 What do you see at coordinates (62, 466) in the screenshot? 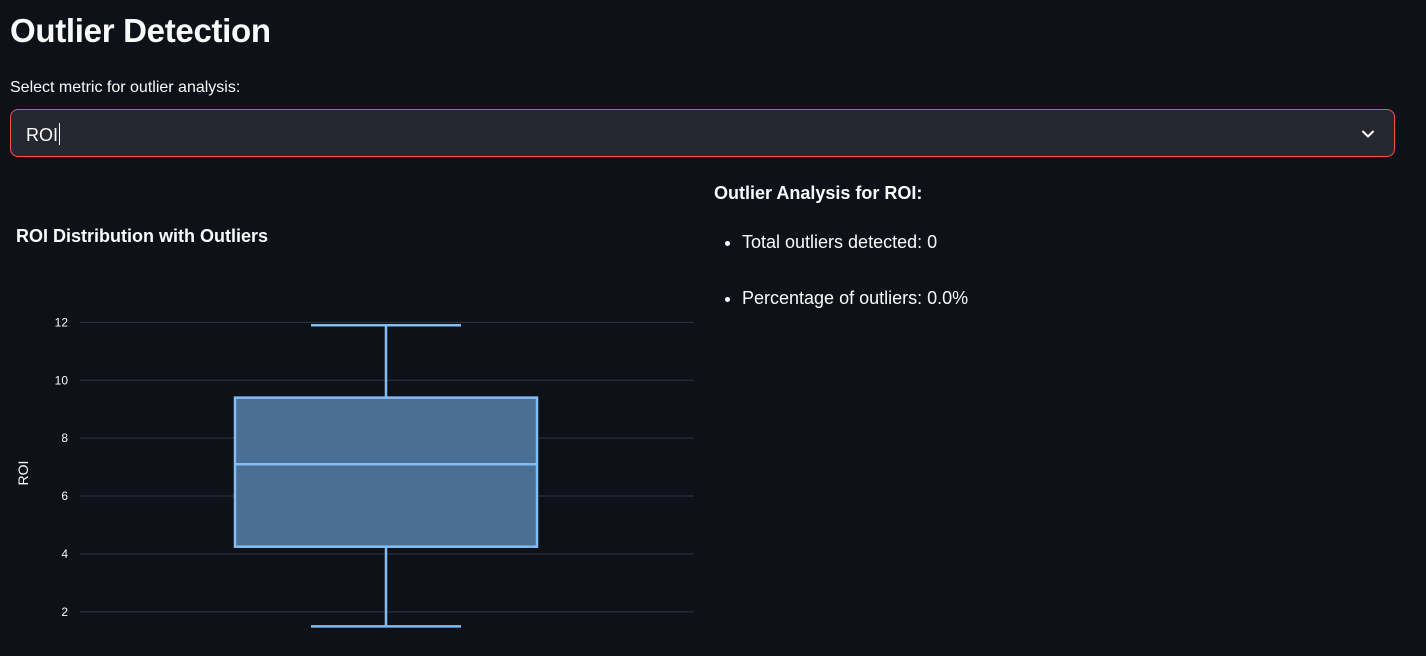
I see `chart-y-ticks: 2 4 6 8 10 12` at bounding box center [62, 466].